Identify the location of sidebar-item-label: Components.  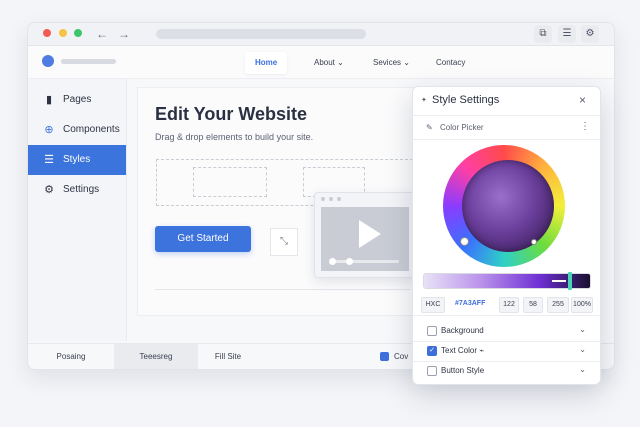
(91, 129).